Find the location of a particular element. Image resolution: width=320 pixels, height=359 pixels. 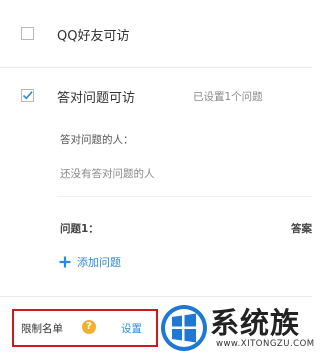

windows-logo-icon is located at coordinates (184, 328).